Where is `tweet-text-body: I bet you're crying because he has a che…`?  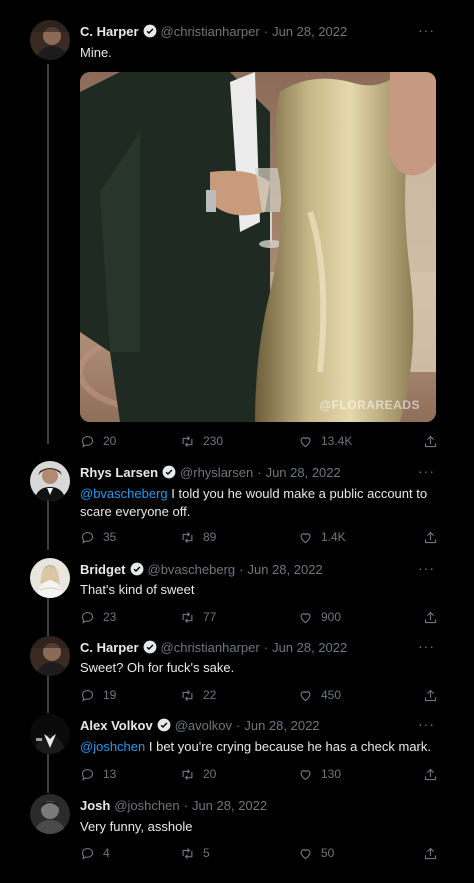
tweet-text-body: I bet you're crying because he has a che… is located at coordinates (288, 746).